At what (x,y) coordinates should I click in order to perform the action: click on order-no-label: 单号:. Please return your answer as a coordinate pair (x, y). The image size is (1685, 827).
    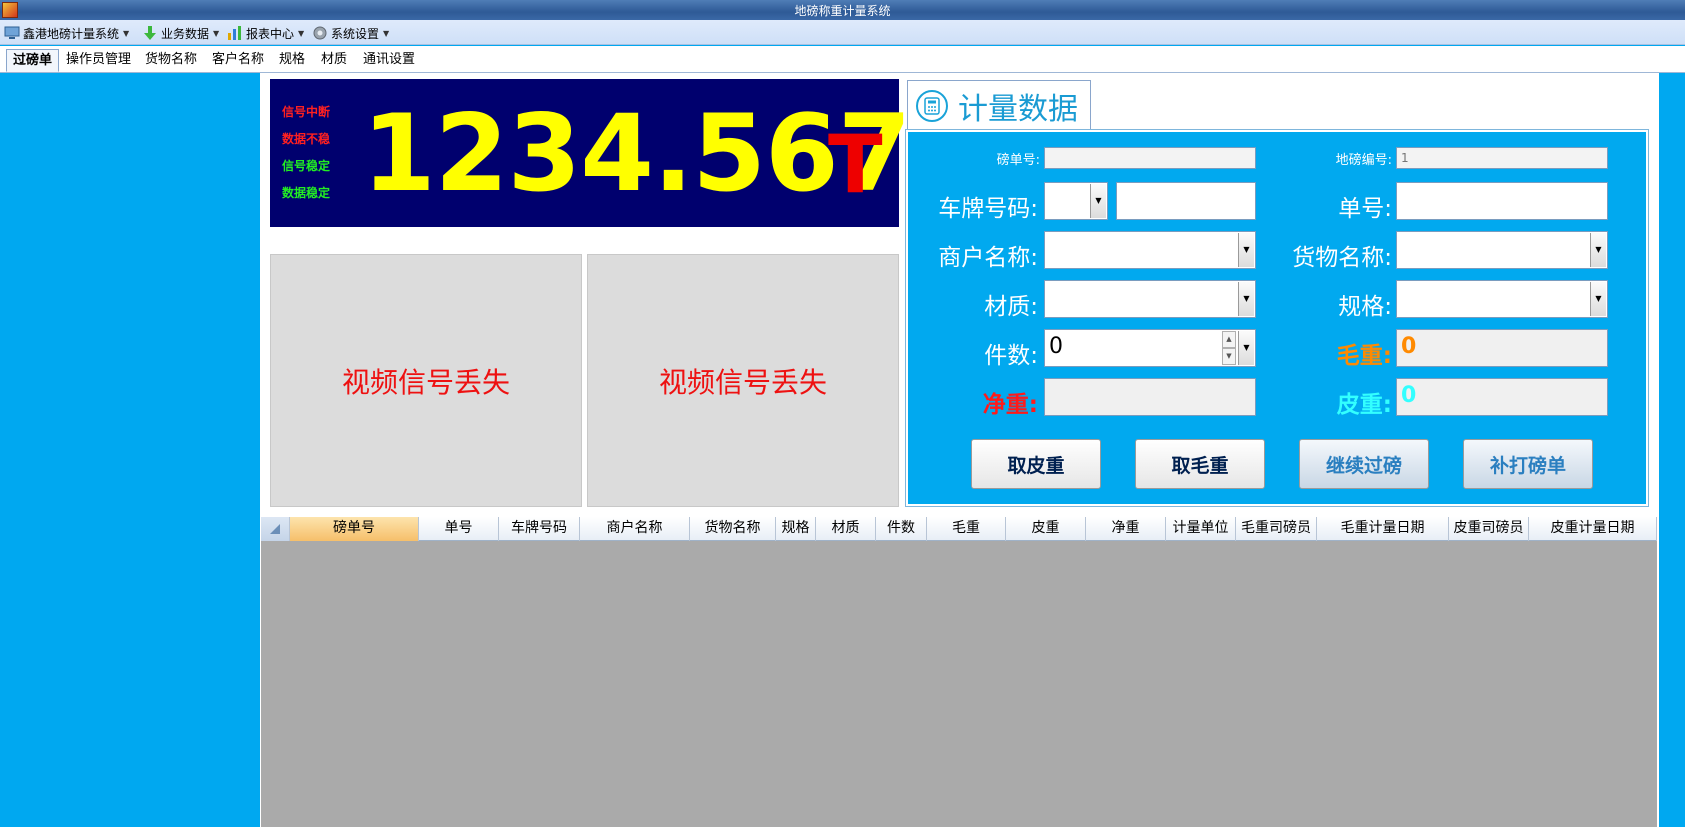
    Looking at the image, I should click on (1365, 209).